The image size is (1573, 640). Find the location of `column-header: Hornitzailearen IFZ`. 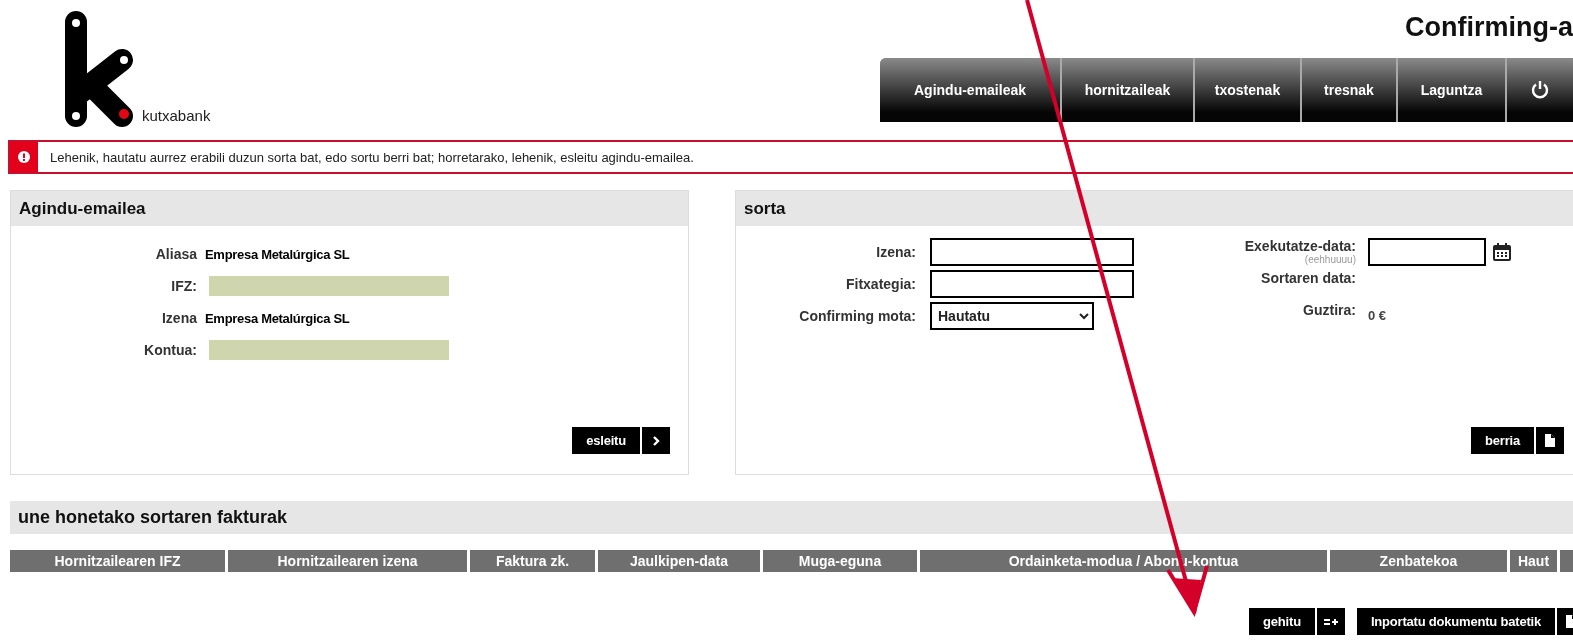

column-header: Hornitzailearen IFZ is located at coordinates (117, 561).